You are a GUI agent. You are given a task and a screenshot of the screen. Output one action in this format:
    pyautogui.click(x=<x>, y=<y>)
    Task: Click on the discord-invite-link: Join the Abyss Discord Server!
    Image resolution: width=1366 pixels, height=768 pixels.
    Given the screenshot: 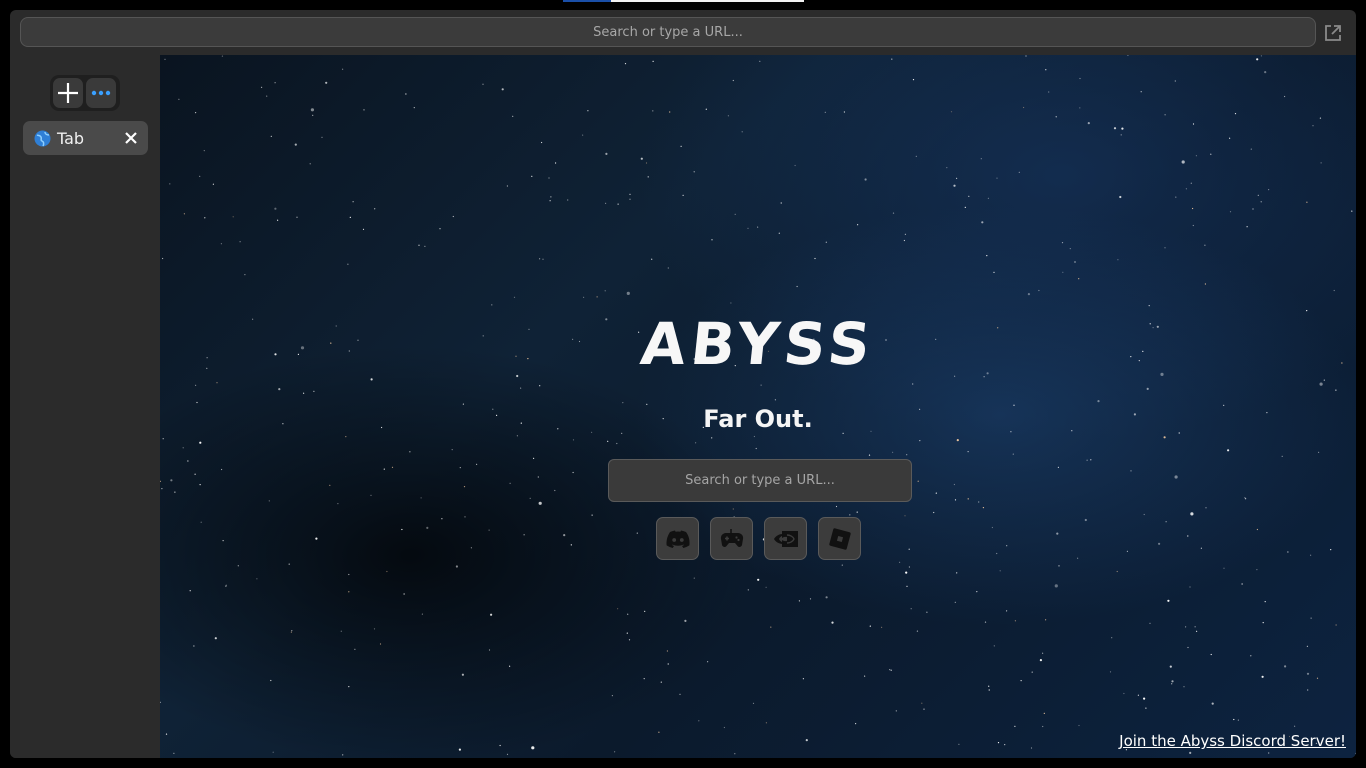 What is the action you would take?
    pyautogui.click(x=1232, y=741)
    